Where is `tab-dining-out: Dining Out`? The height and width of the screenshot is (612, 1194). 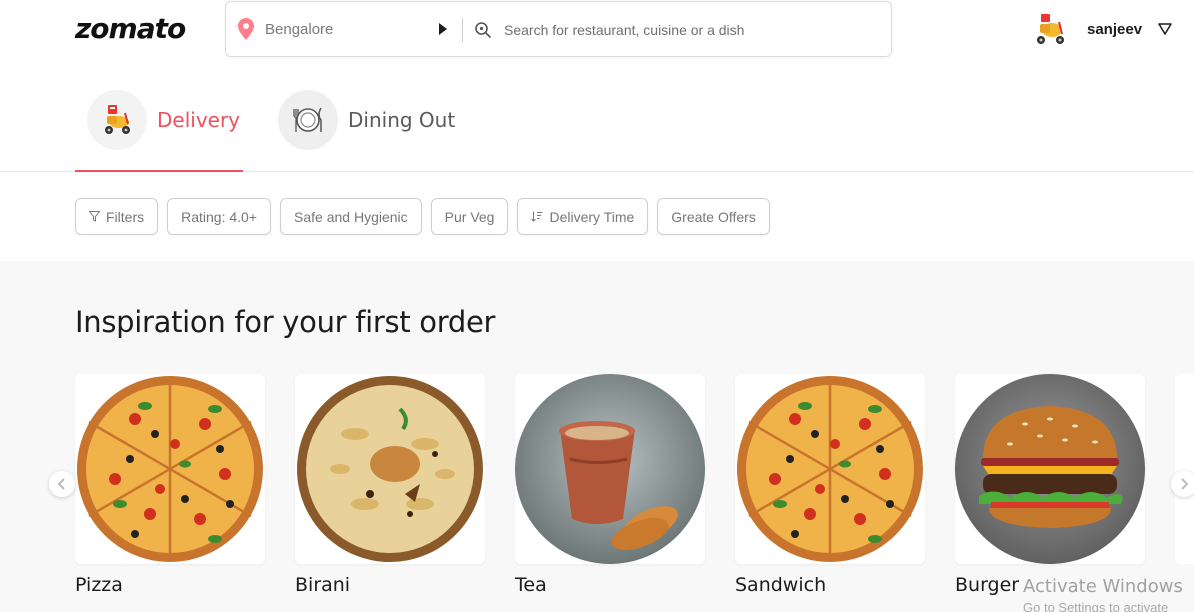 tab-dining-out: Dining Out is located at coordinates (373, 131).